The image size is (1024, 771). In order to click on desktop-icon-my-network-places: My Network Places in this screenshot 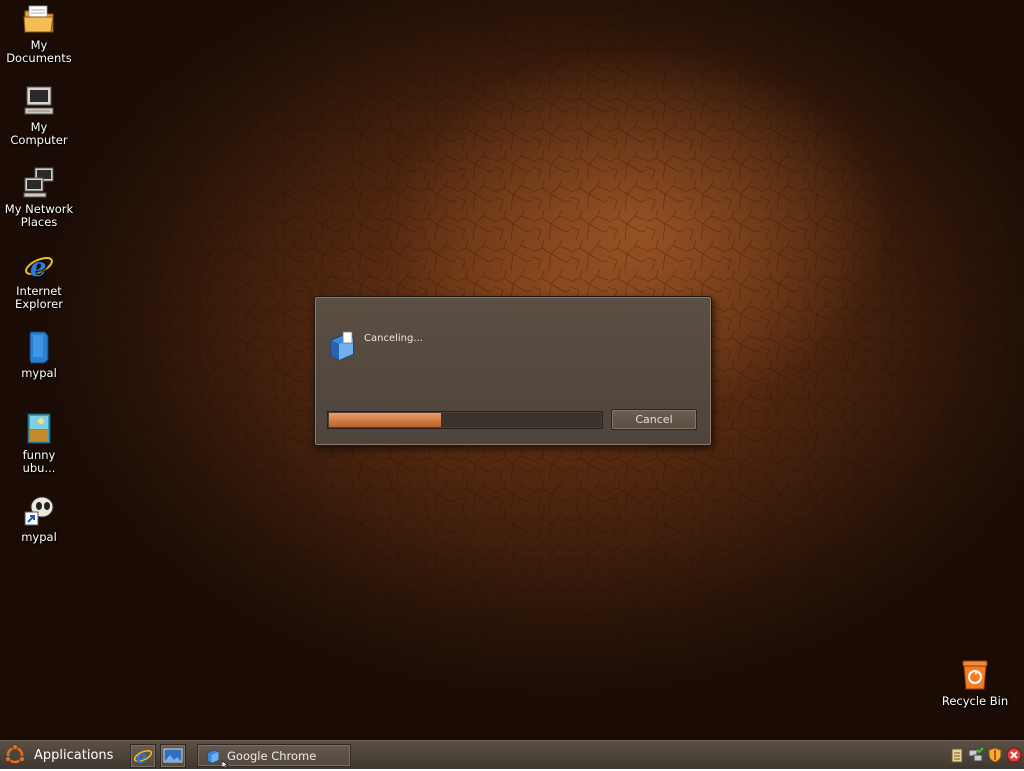, I will do `click(39, 197)`.